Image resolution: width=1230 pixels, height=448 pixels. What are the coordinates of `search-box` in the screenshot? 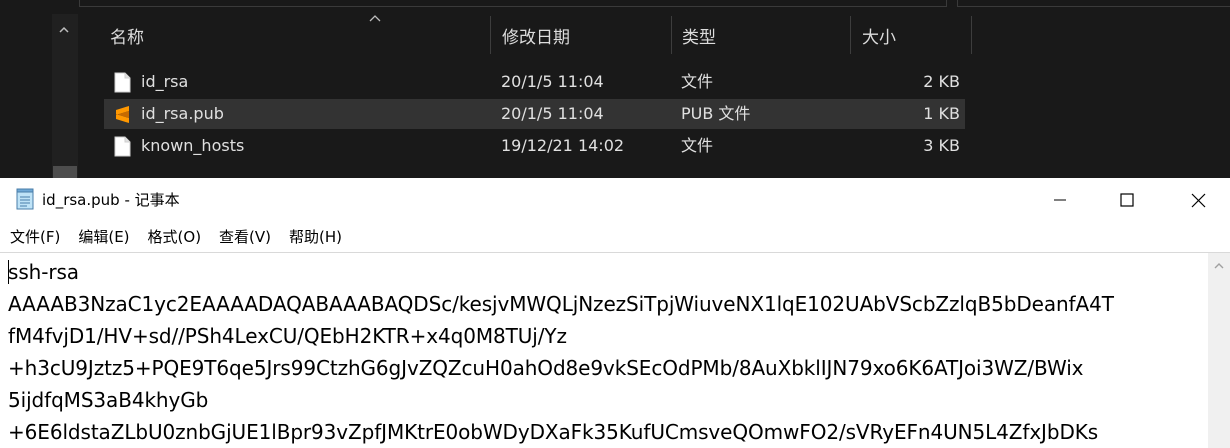 It's located at (1093, 3).